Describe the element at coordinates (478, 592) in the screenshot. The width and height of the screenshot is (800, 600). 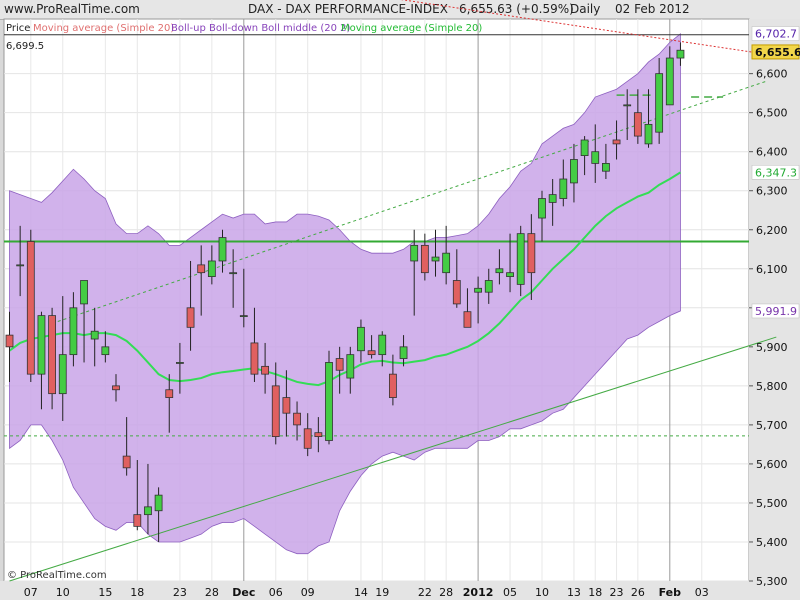
I see `x-tick-label: 2012` at that location.